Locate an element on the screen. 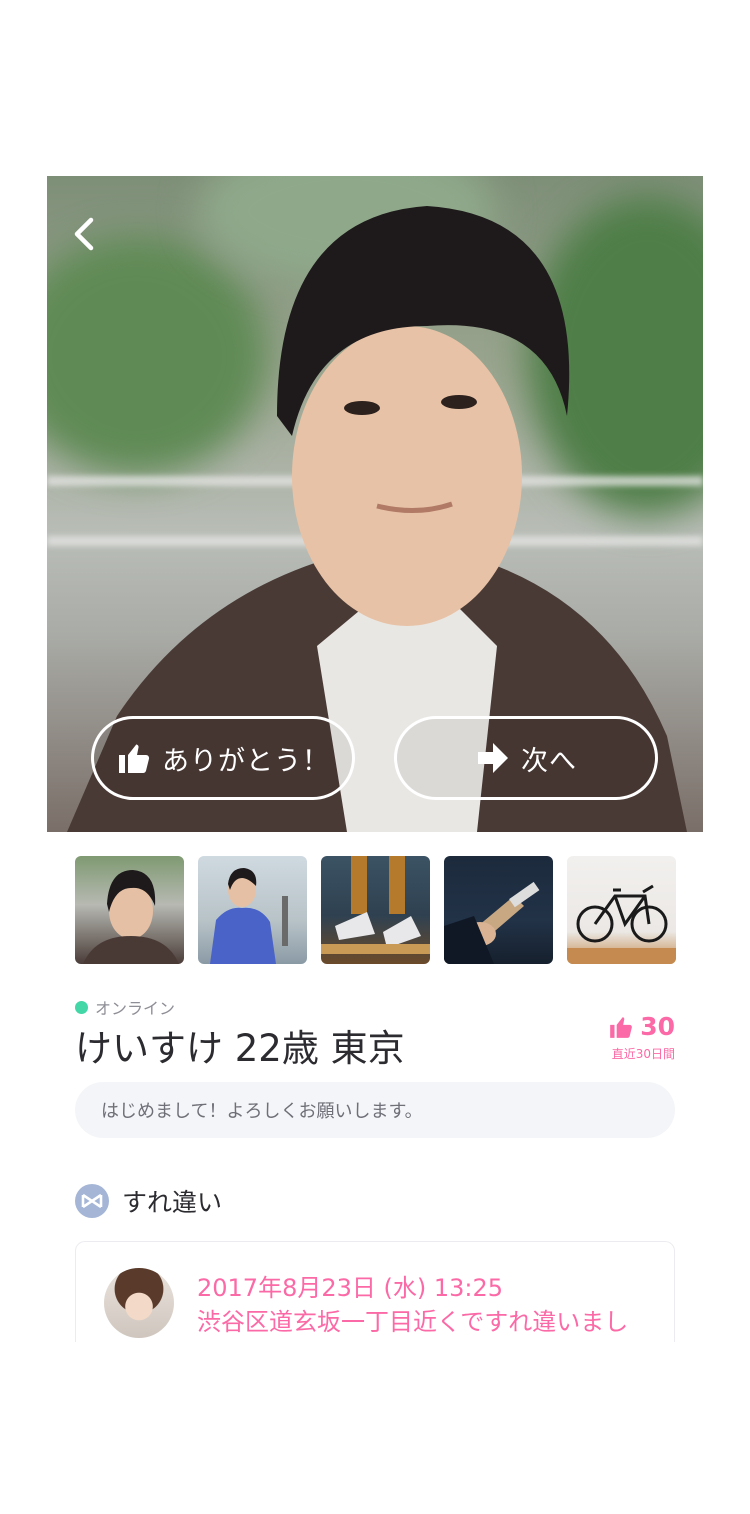  back-button is located at coordinates (85, 234).